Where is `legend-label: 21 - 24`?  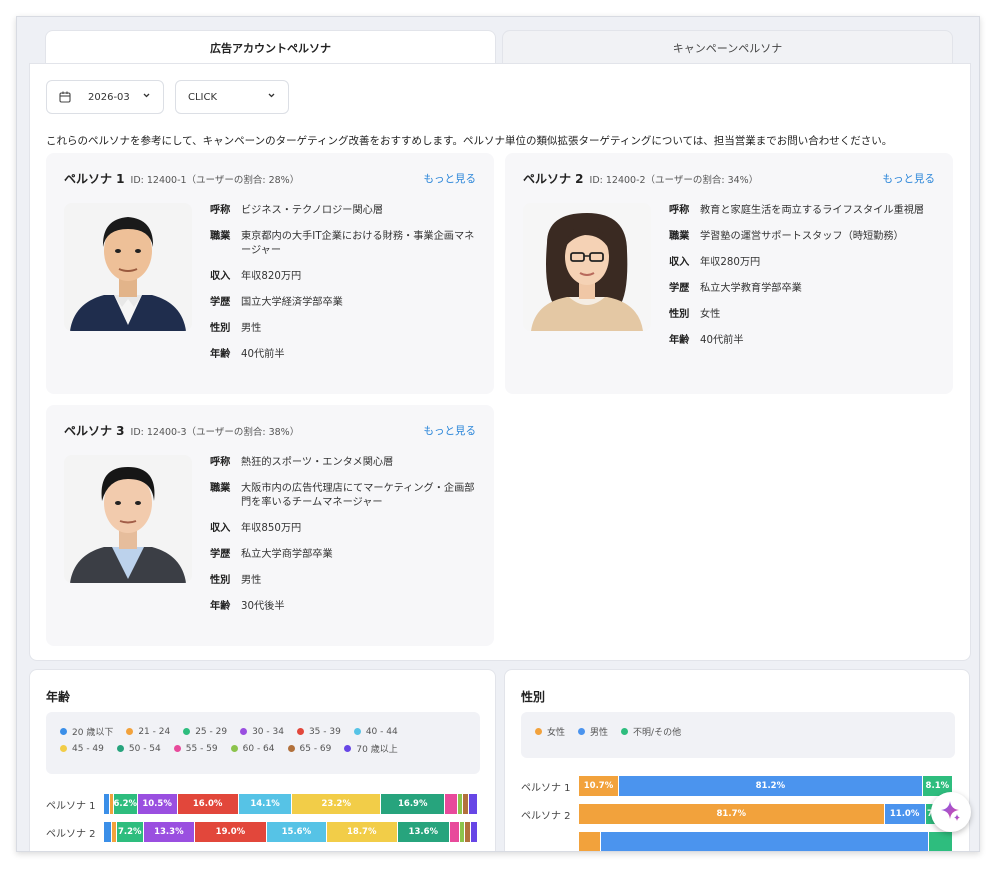 legend-label: 21 - 24 is located at coordinates (154, 731).